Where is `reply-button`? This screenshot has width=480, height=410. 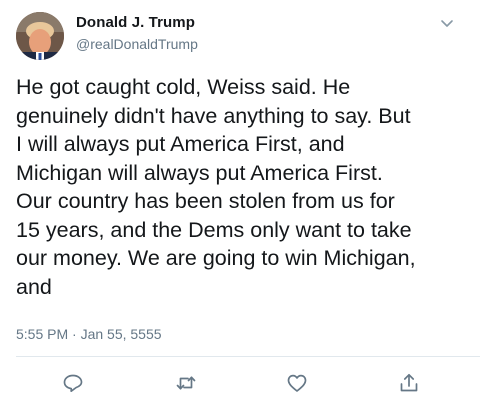 reply-button is located at coordinates (73, 383).